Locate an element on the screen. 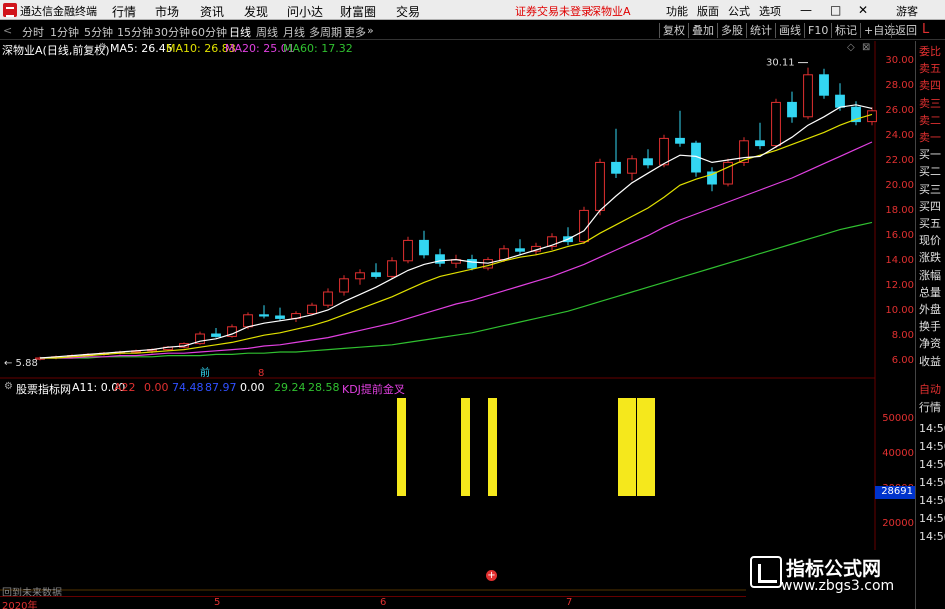 This screenshot has height=609, width=945. btn-fuquan: 复权 is located at coordinates (673, 30).